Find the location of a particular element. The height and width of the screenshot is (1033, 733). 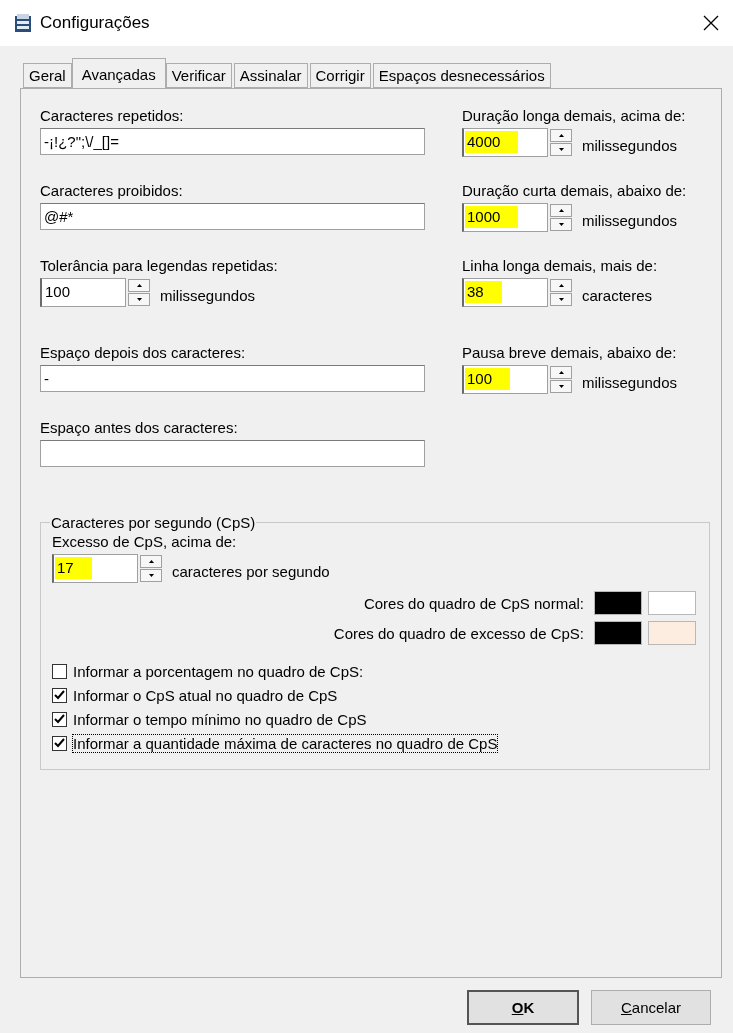

color-label: Cores do quadro de CpS normal: is located at coordinates (473, 603).